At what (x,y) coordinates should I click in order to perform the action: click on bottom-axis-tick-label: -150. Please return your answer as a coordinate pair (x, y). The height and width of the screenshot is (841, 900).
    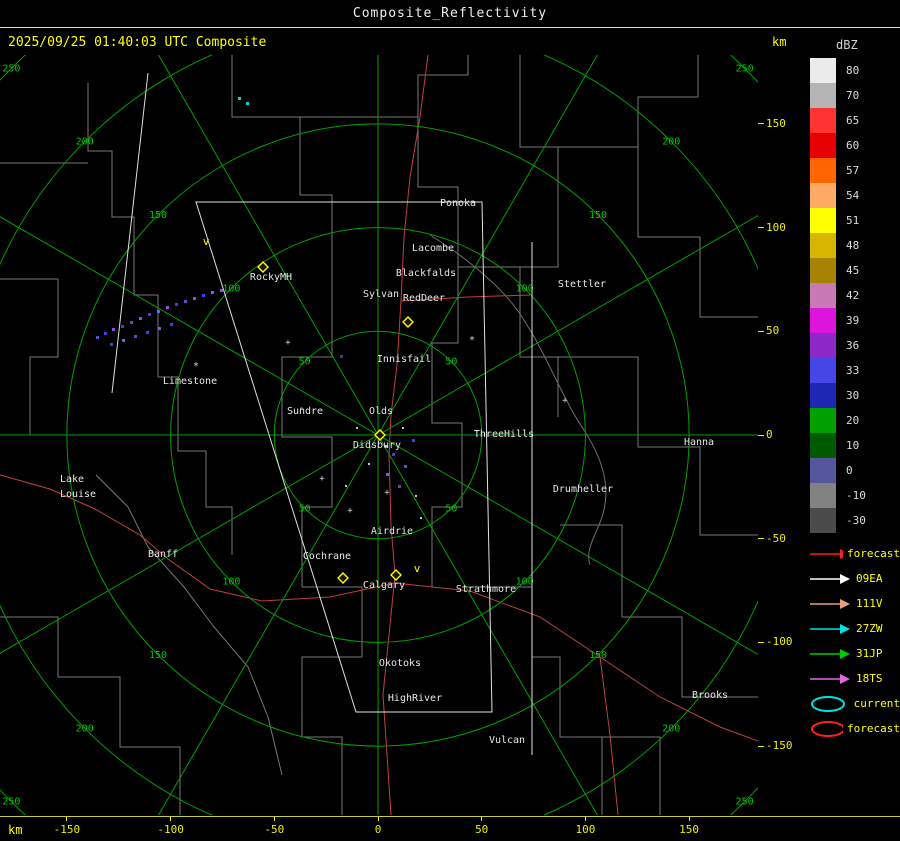
    Looking at the image, I should click on (67, 829).